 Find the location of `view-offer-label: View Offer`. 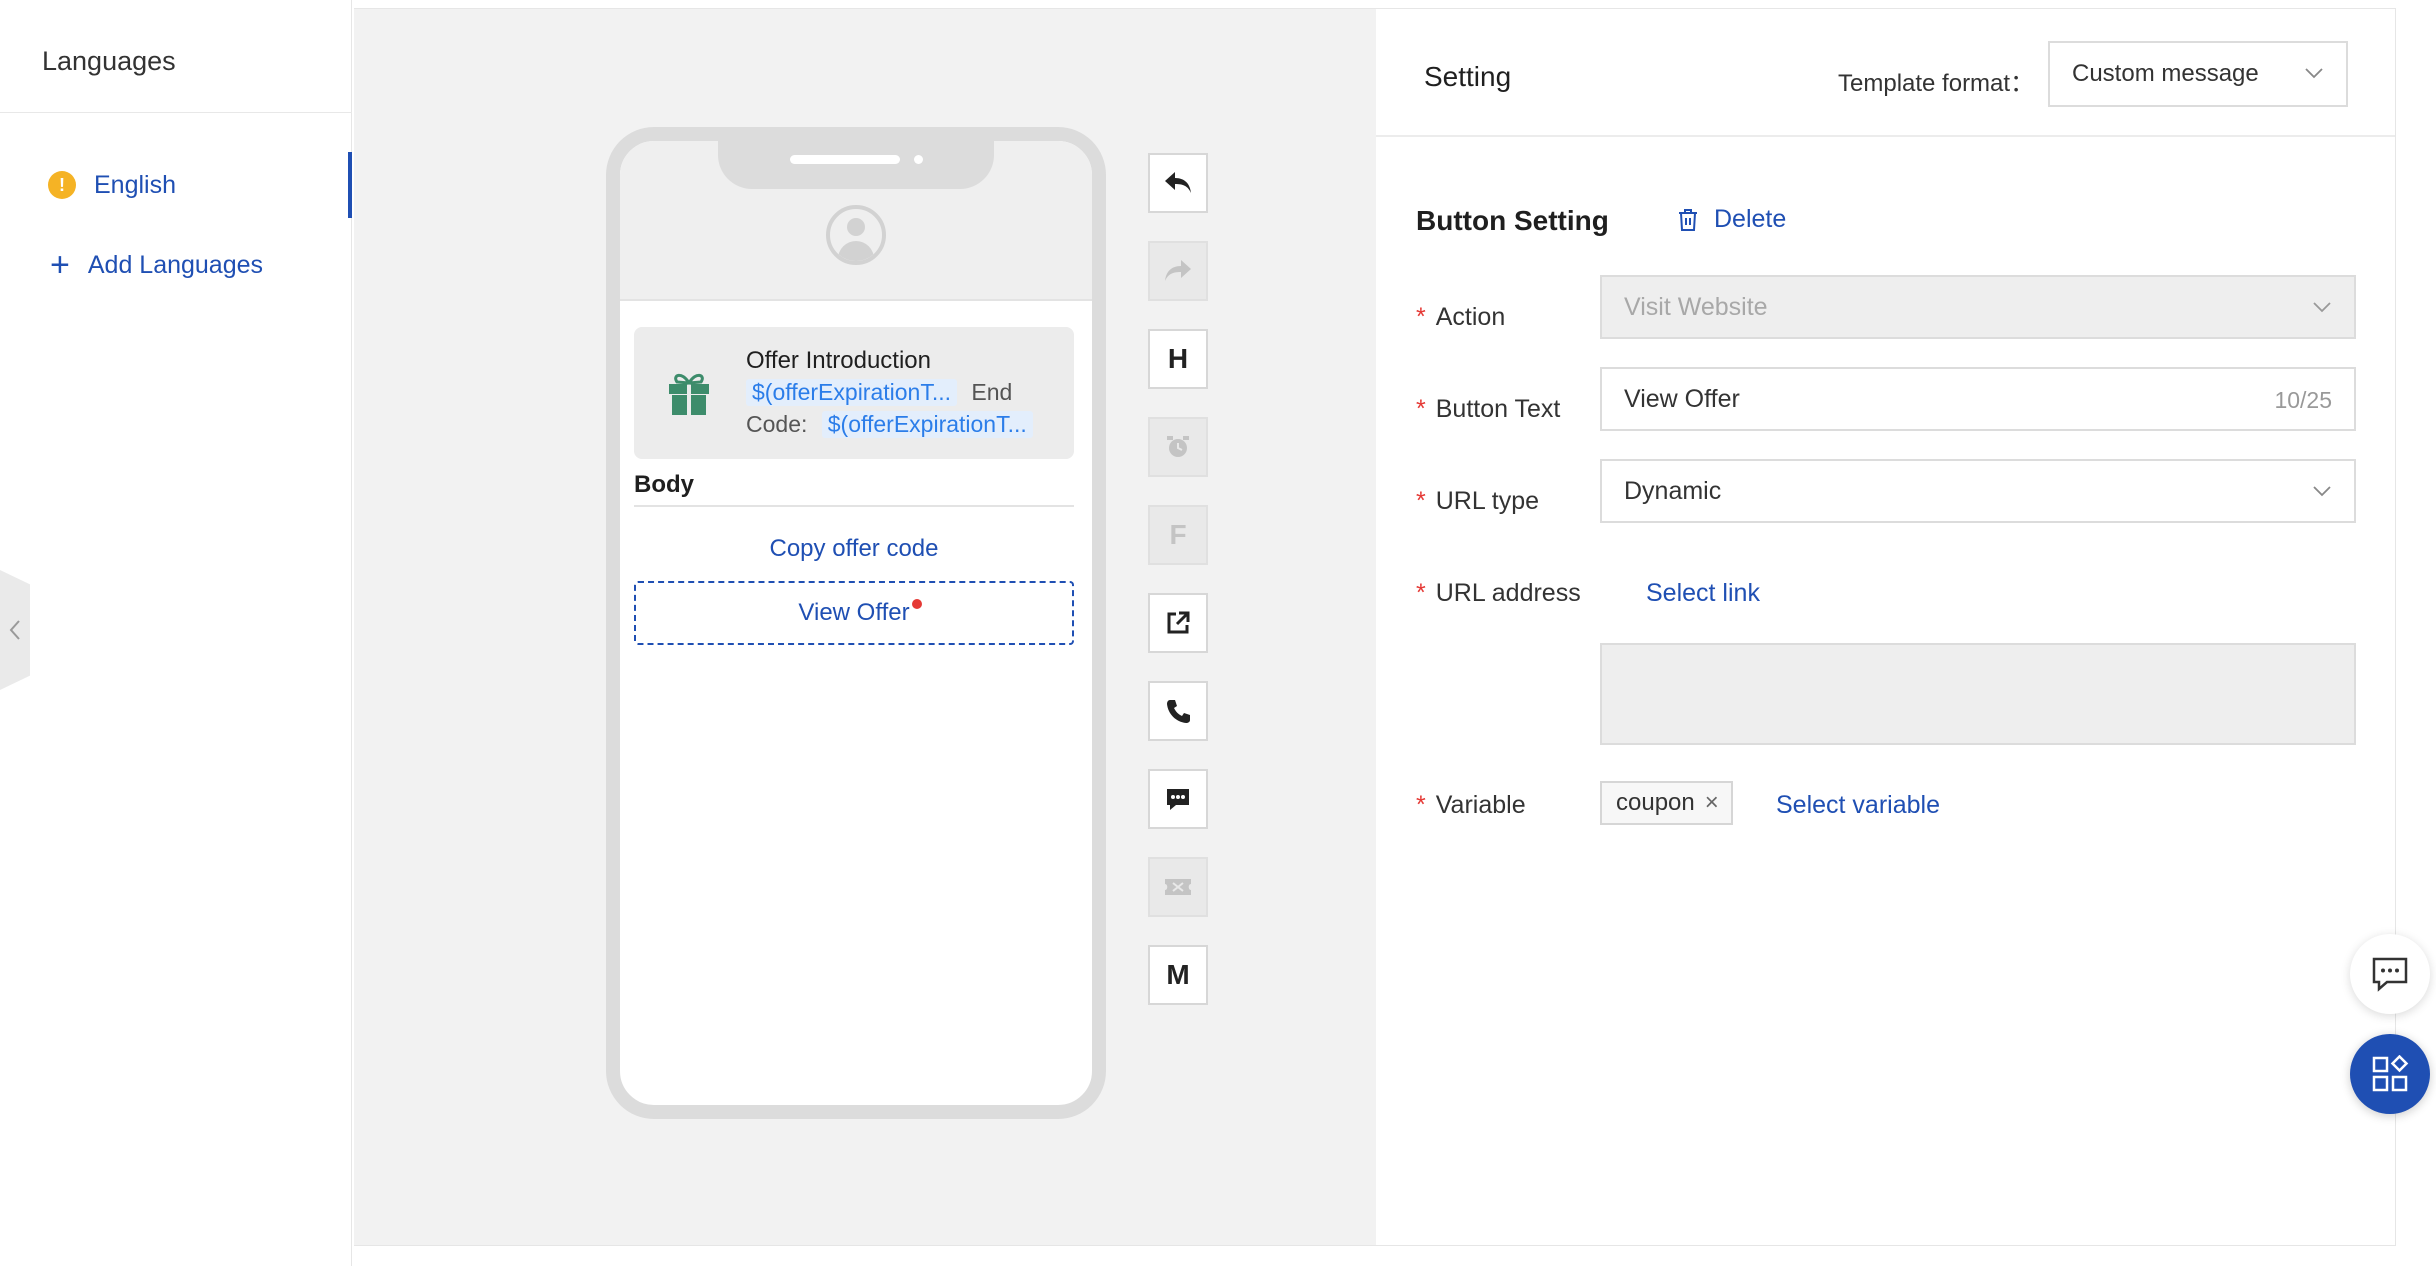

view-offer-label: View Offer is located at coordinates (854, 612).